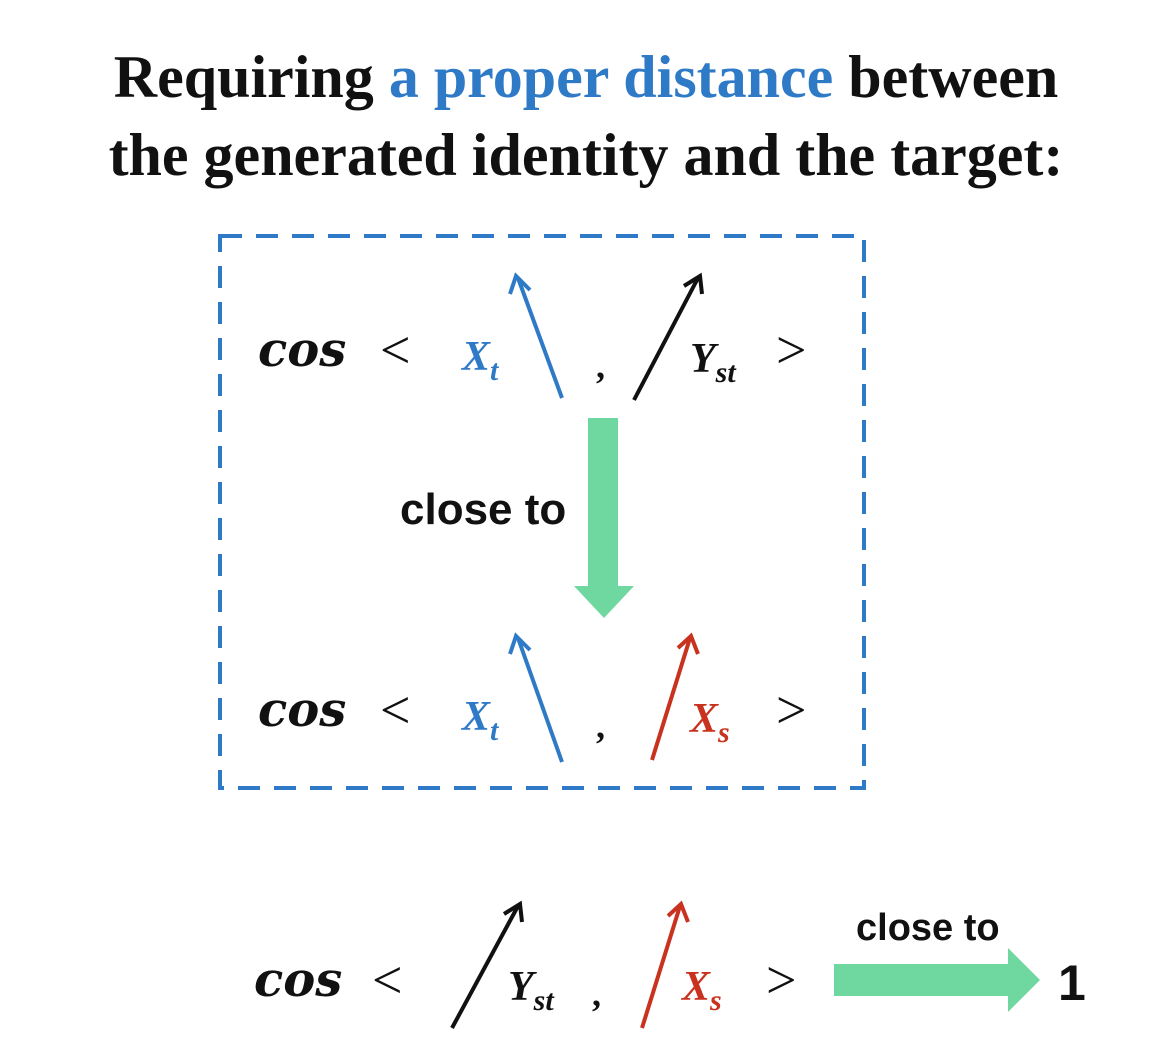  I want to click on expression-row-1: cos < Xt , Yst >, so click(532, 336).